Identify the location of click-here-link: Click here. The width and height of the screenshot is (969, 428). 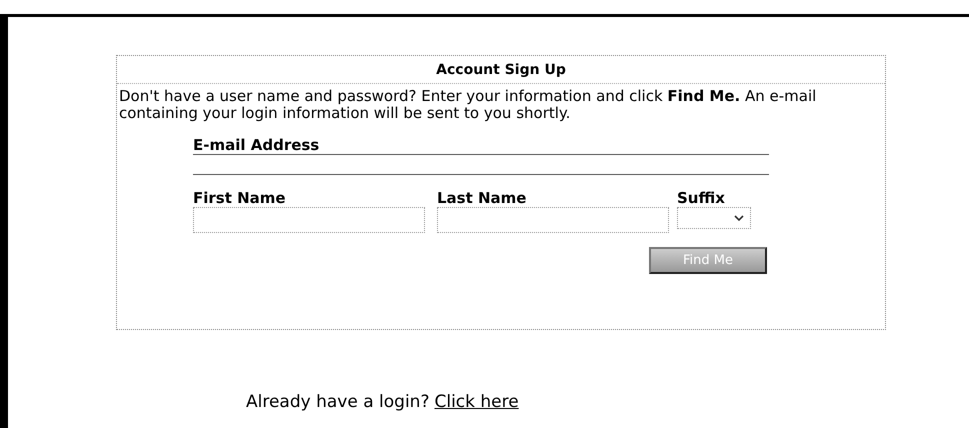
(476, 402).